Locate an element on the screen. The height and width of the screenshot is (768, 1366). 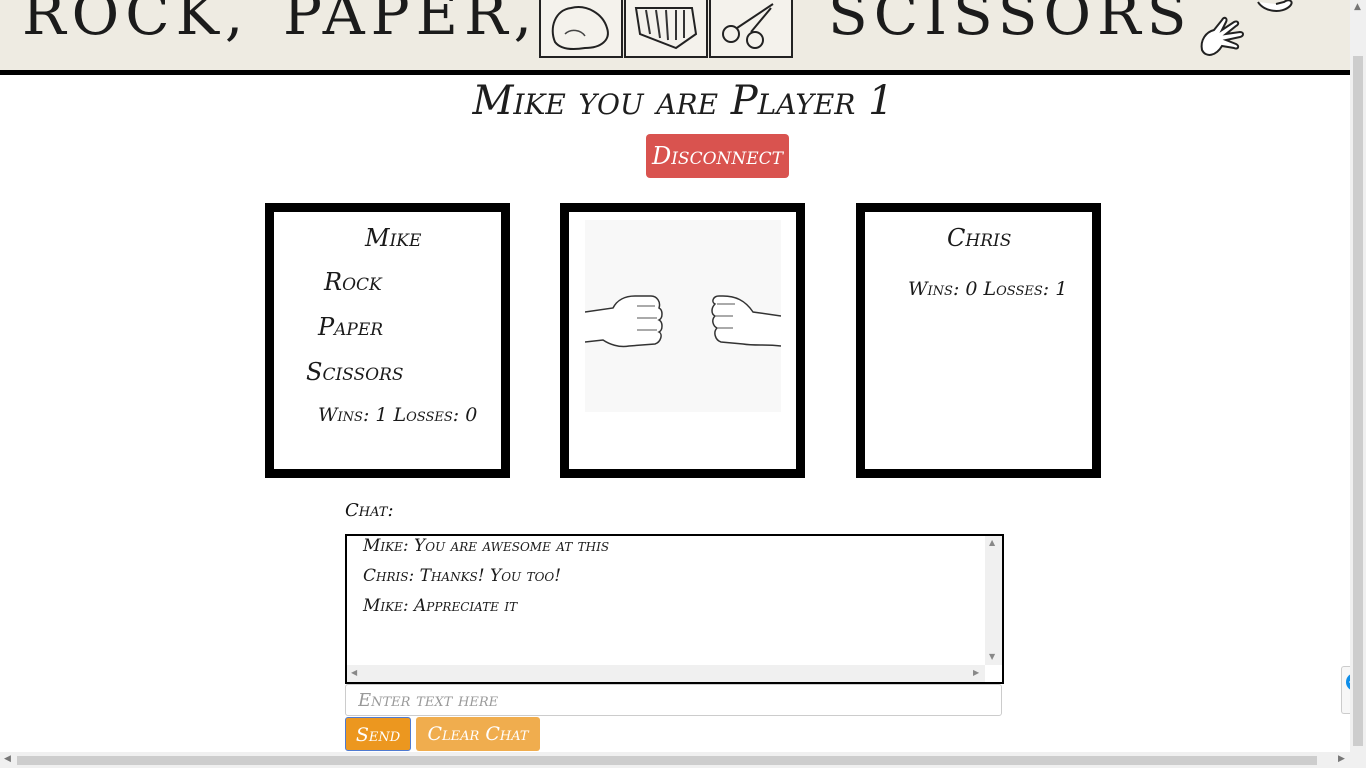
header-banner: ROCK, PAPER, SCISSORS is located at coordinates (675, 37).